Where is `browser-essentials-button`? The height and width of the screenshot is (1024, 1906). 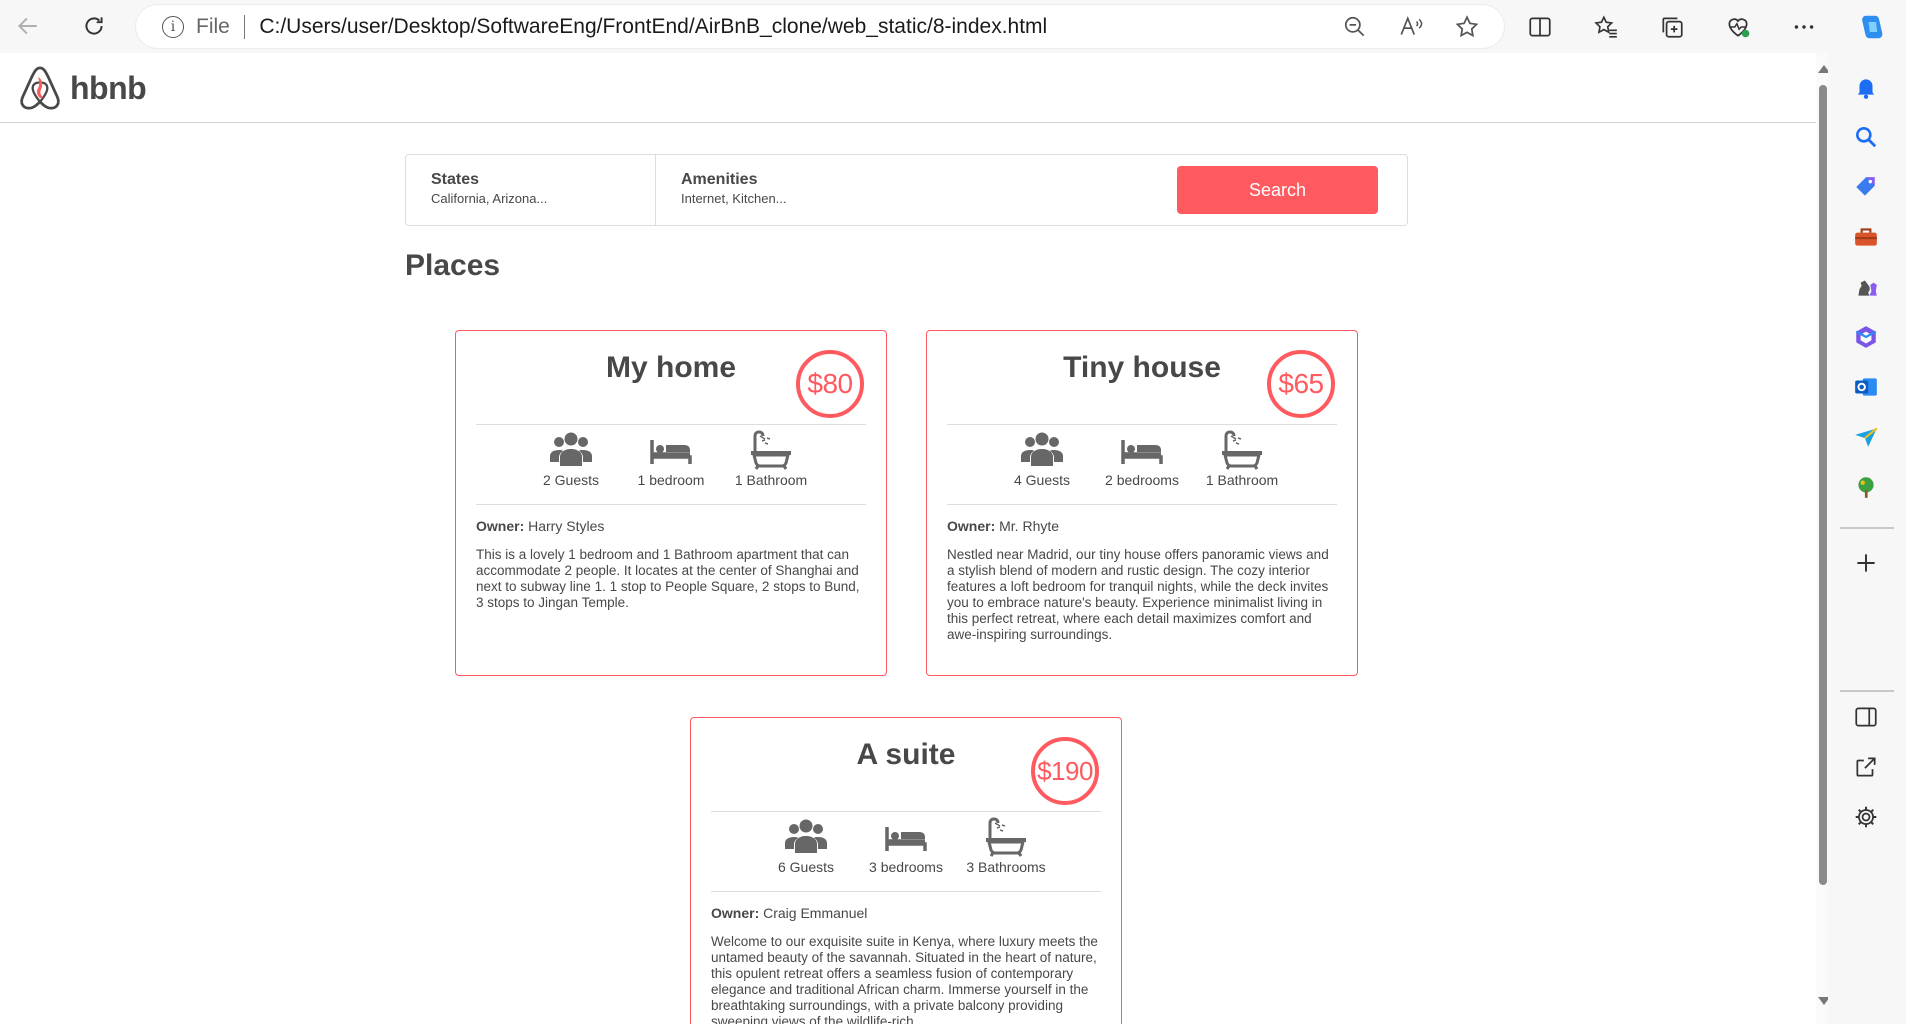 browser-essentials-button is located at coordinates (1738, 27).